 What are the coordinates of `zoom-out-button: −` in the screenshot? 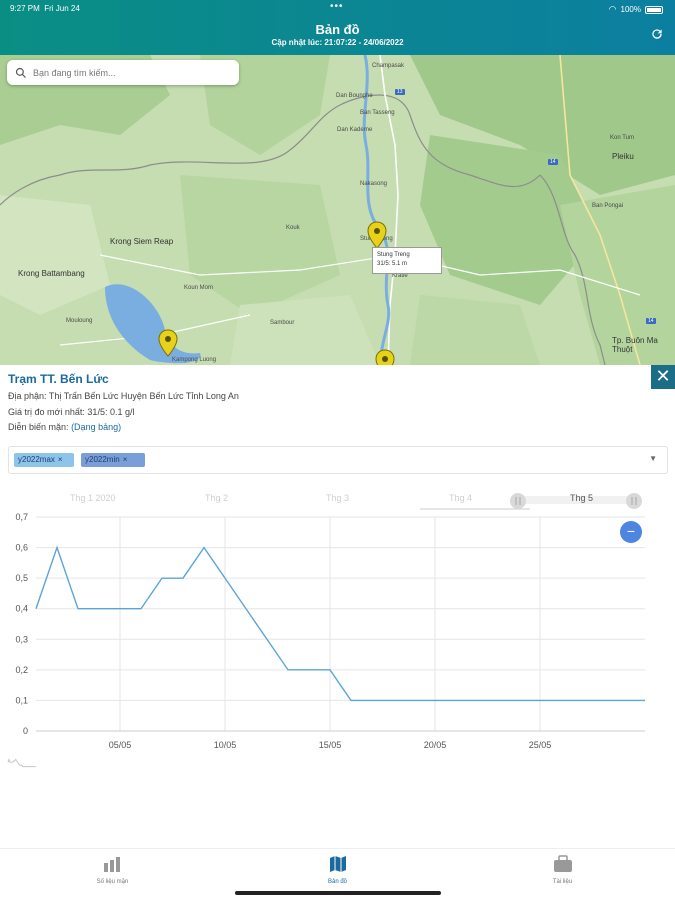 It's located at (631, 532).